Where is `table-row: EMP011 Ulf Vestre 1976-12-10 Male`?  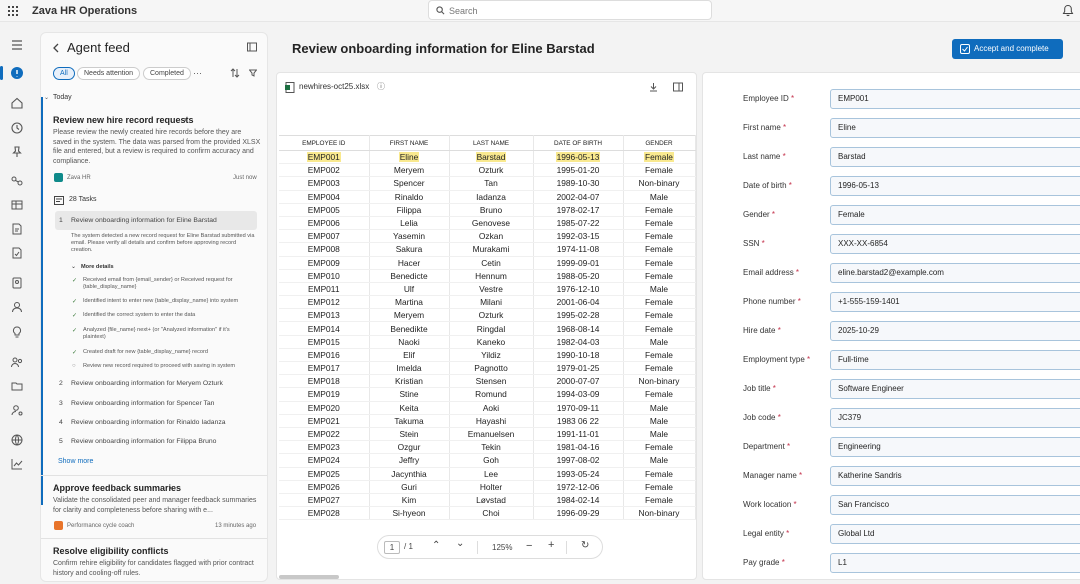 table-row: EMP011 Ulf Vestre 1976-12-10 Male is located at coordinates (487, 289).